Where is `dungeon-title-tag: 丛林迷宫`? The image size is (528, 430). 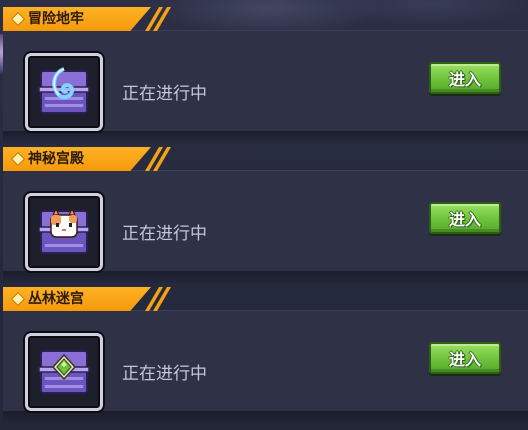
dungeon-title-tag: 丛林迷宫 is located at coordinates (87, 299).